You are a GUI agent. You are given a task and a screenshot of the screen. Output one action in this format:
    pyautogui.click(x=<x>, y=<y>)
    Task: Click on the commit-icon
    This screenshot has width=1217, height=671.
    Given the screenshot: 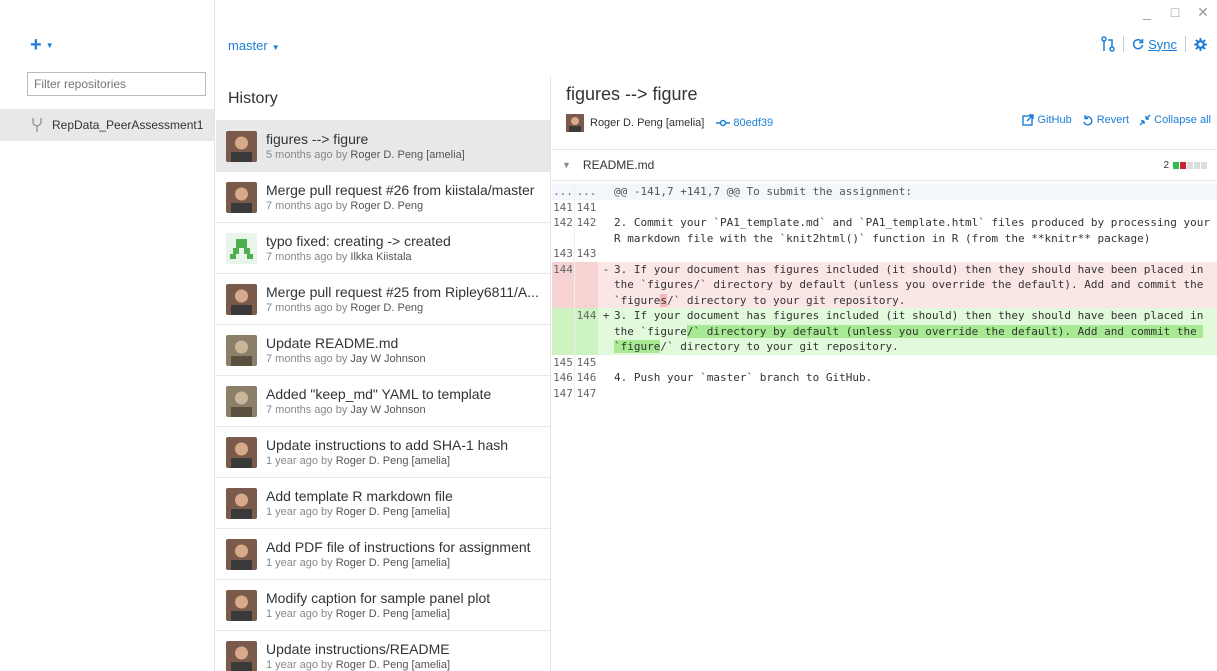 What is the action you would take?
    pyautogui.click(x=723, y=123)
    